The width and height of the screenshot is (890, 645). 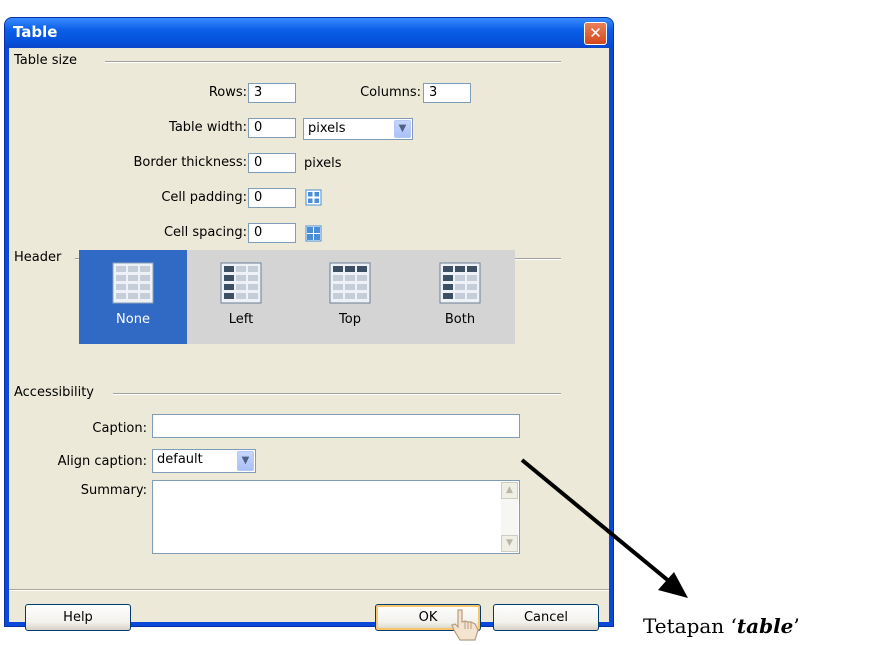 I want to click on caption-input, so click(x=336, y=426).